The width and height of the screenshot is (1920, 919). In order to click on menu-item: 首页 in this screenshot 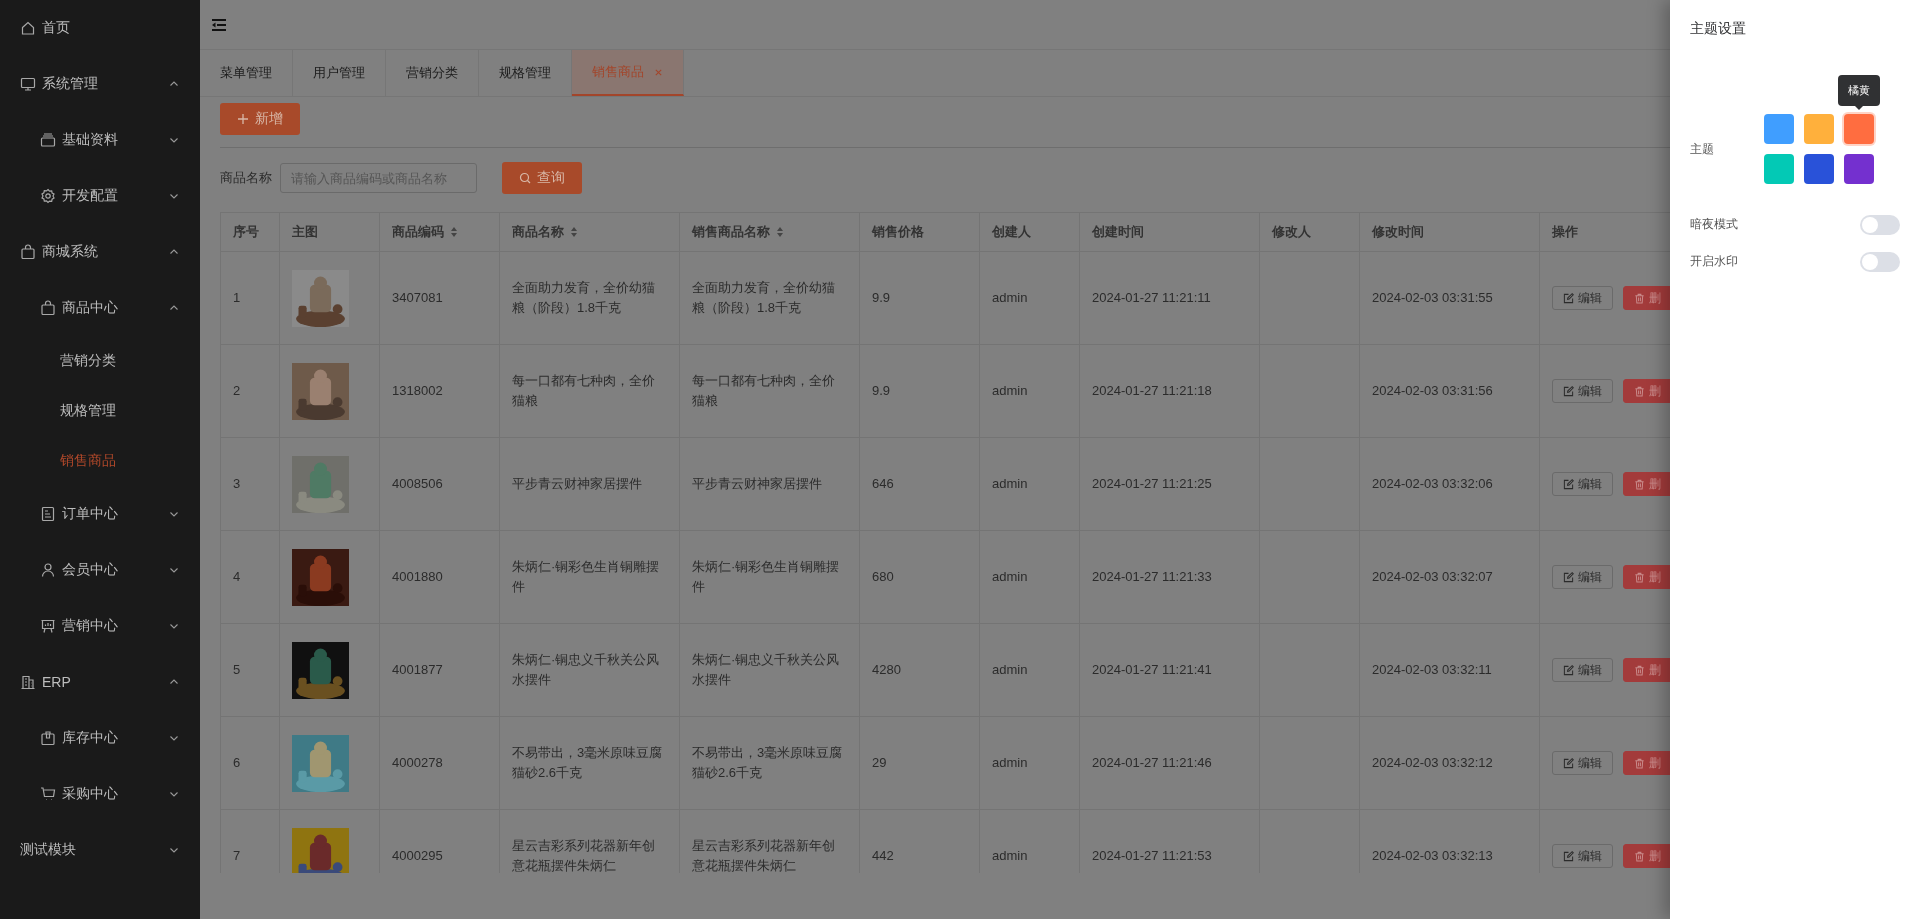, I will do `click(100, 28)`.